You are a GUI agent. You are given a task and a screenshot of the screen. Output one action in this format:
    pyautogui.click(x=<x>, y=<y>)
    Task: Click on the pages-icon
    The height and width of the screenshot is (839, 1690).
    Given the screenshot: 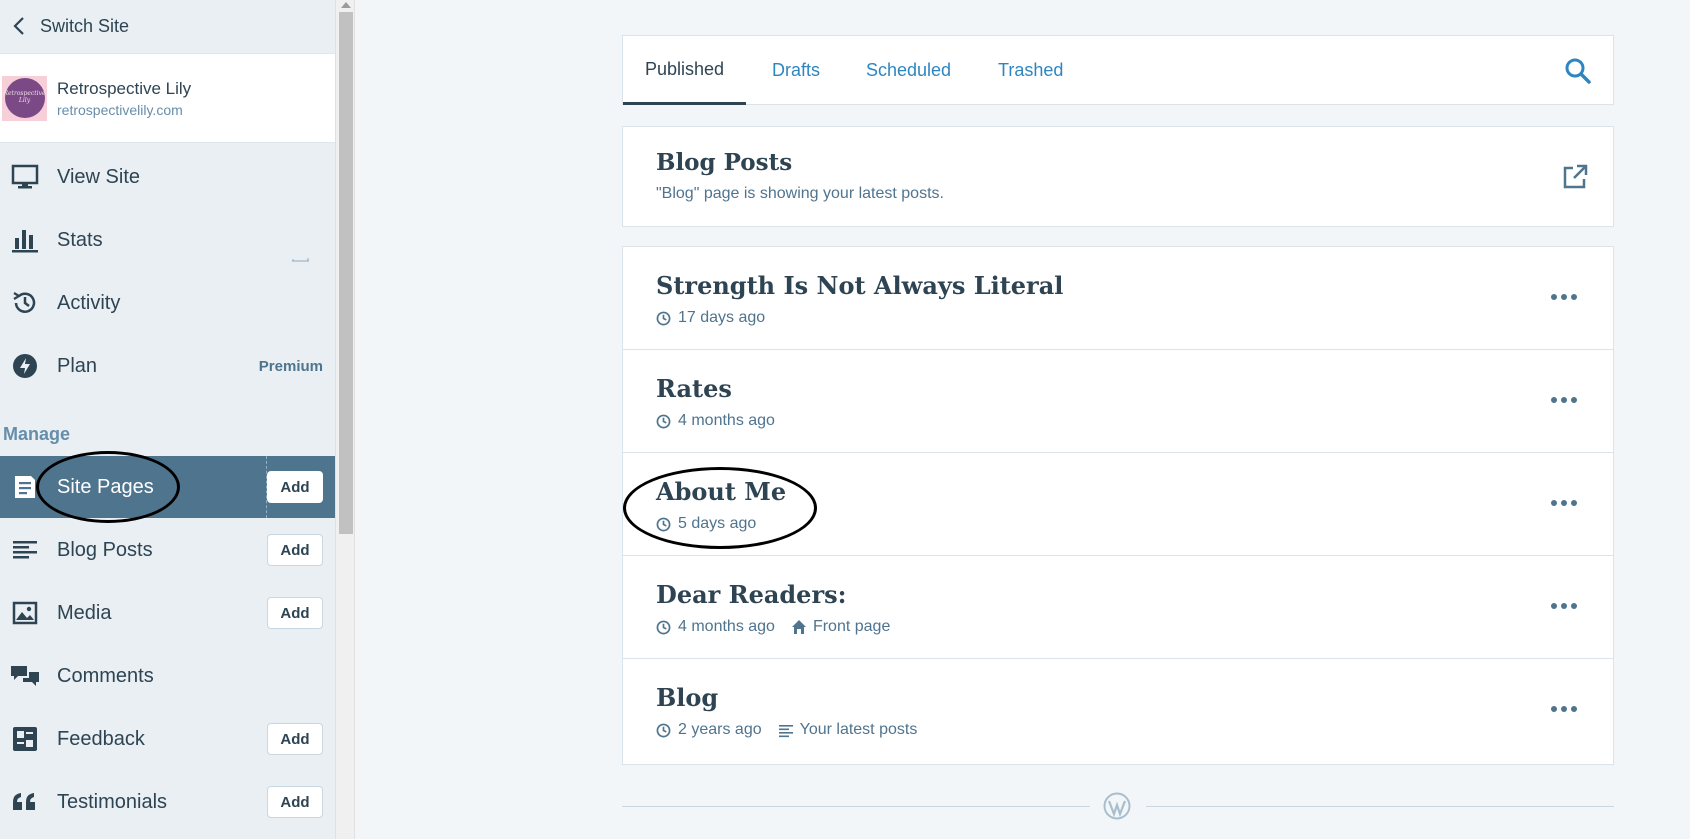 What is the action you would take?
    pyautogui.click(x=25, y=487)
    